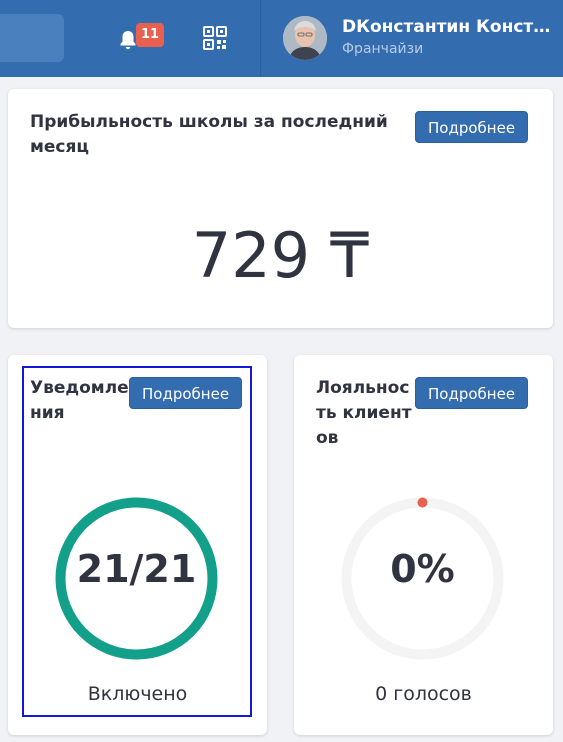  Describe the element at coordinates (137, 694) in the screenshot. I see `notifications-status: Включено` at that location.